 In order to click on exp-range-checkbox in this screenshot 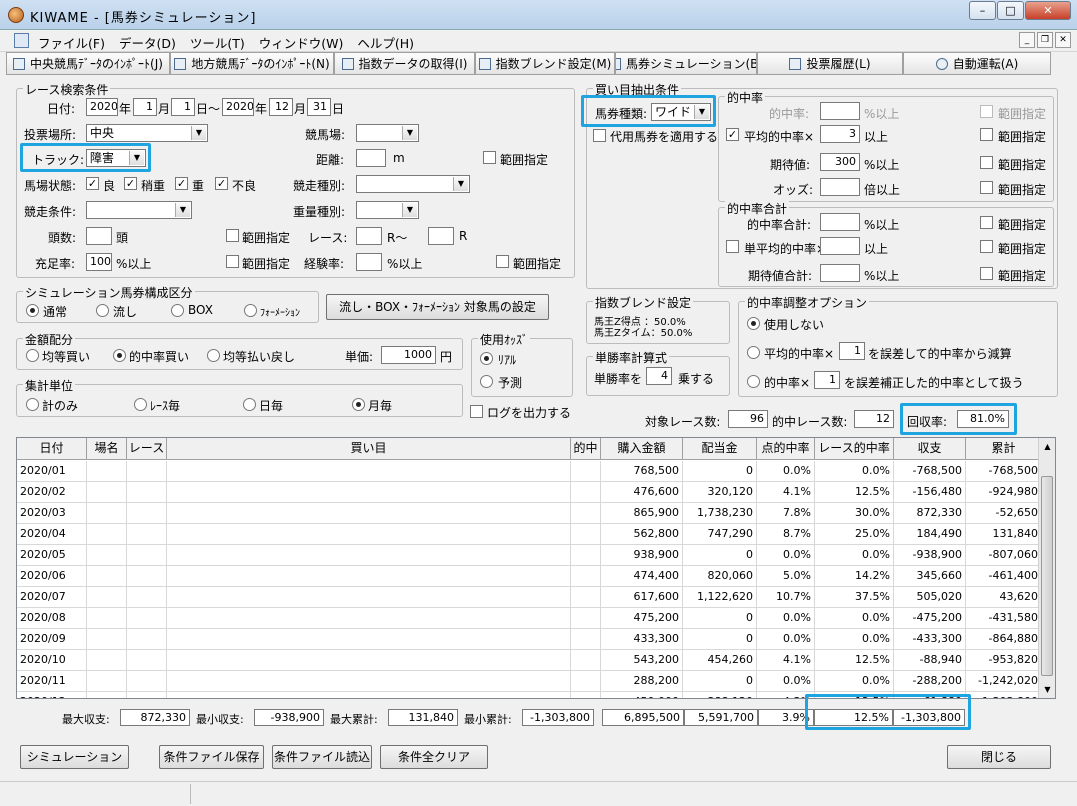, I will do `click(986, 162)`.